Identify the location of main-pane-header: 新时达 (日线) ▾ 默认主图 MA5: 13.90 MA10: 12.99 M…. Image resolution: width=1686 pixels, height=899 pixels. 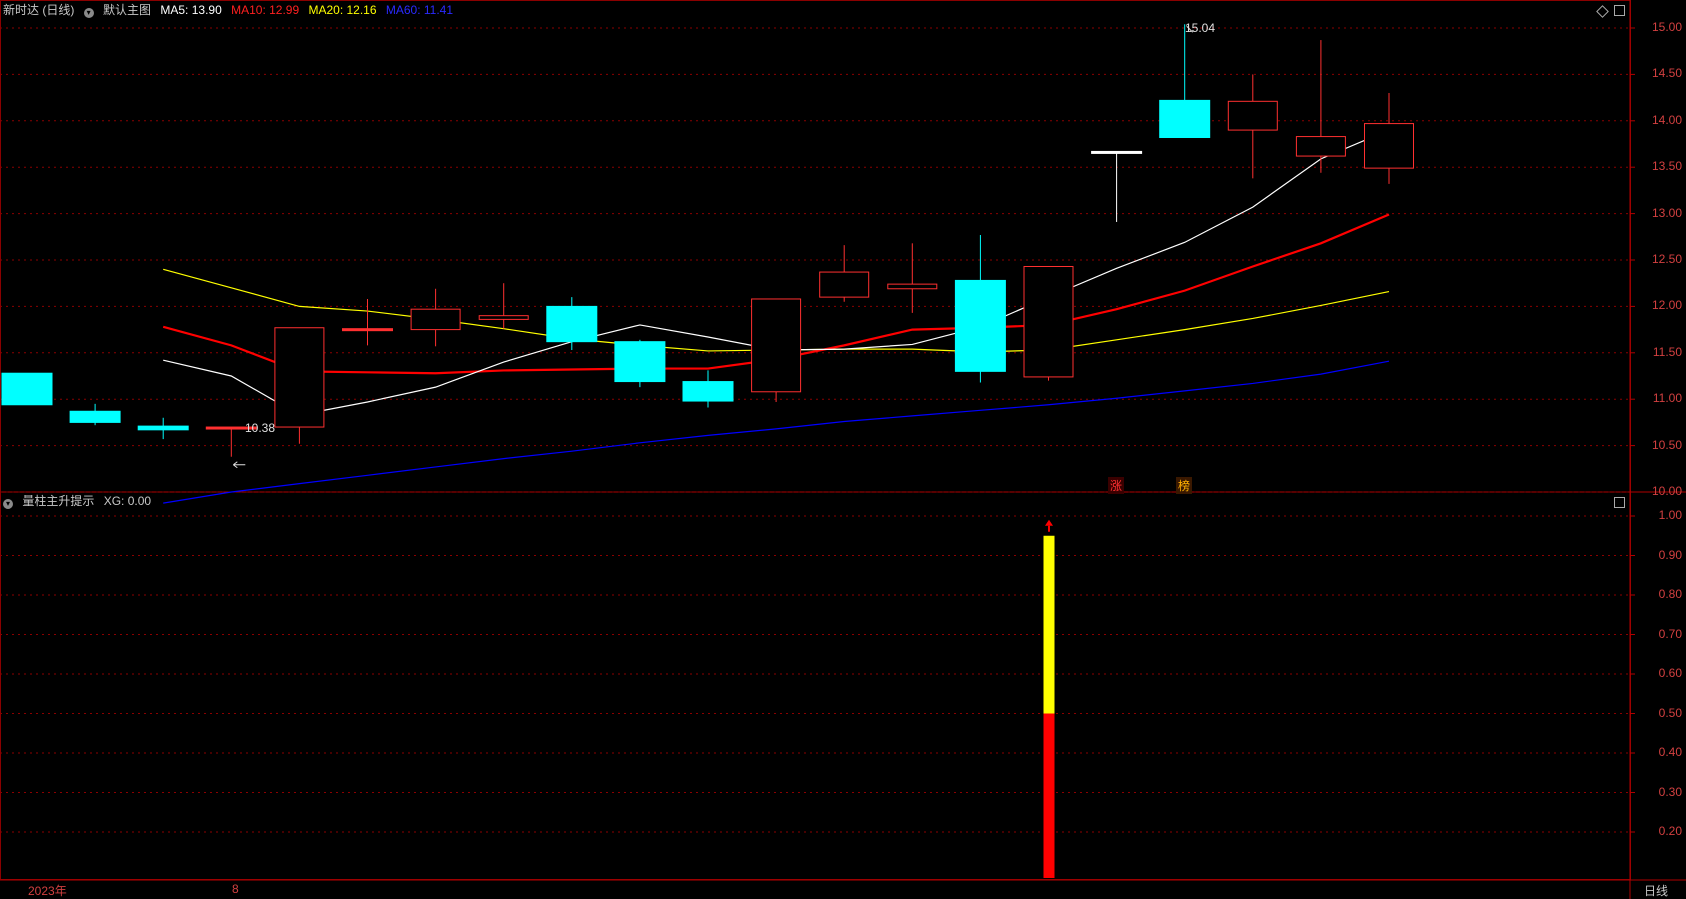
(231, 10).